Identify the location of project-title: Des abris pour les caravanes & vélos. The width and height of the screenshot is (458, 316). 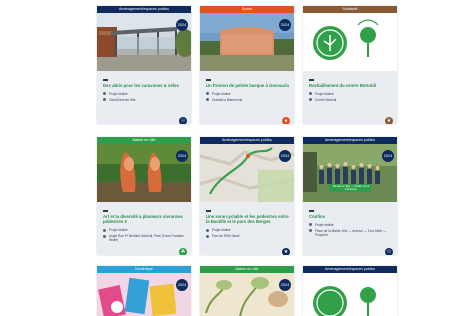
(145, 85).